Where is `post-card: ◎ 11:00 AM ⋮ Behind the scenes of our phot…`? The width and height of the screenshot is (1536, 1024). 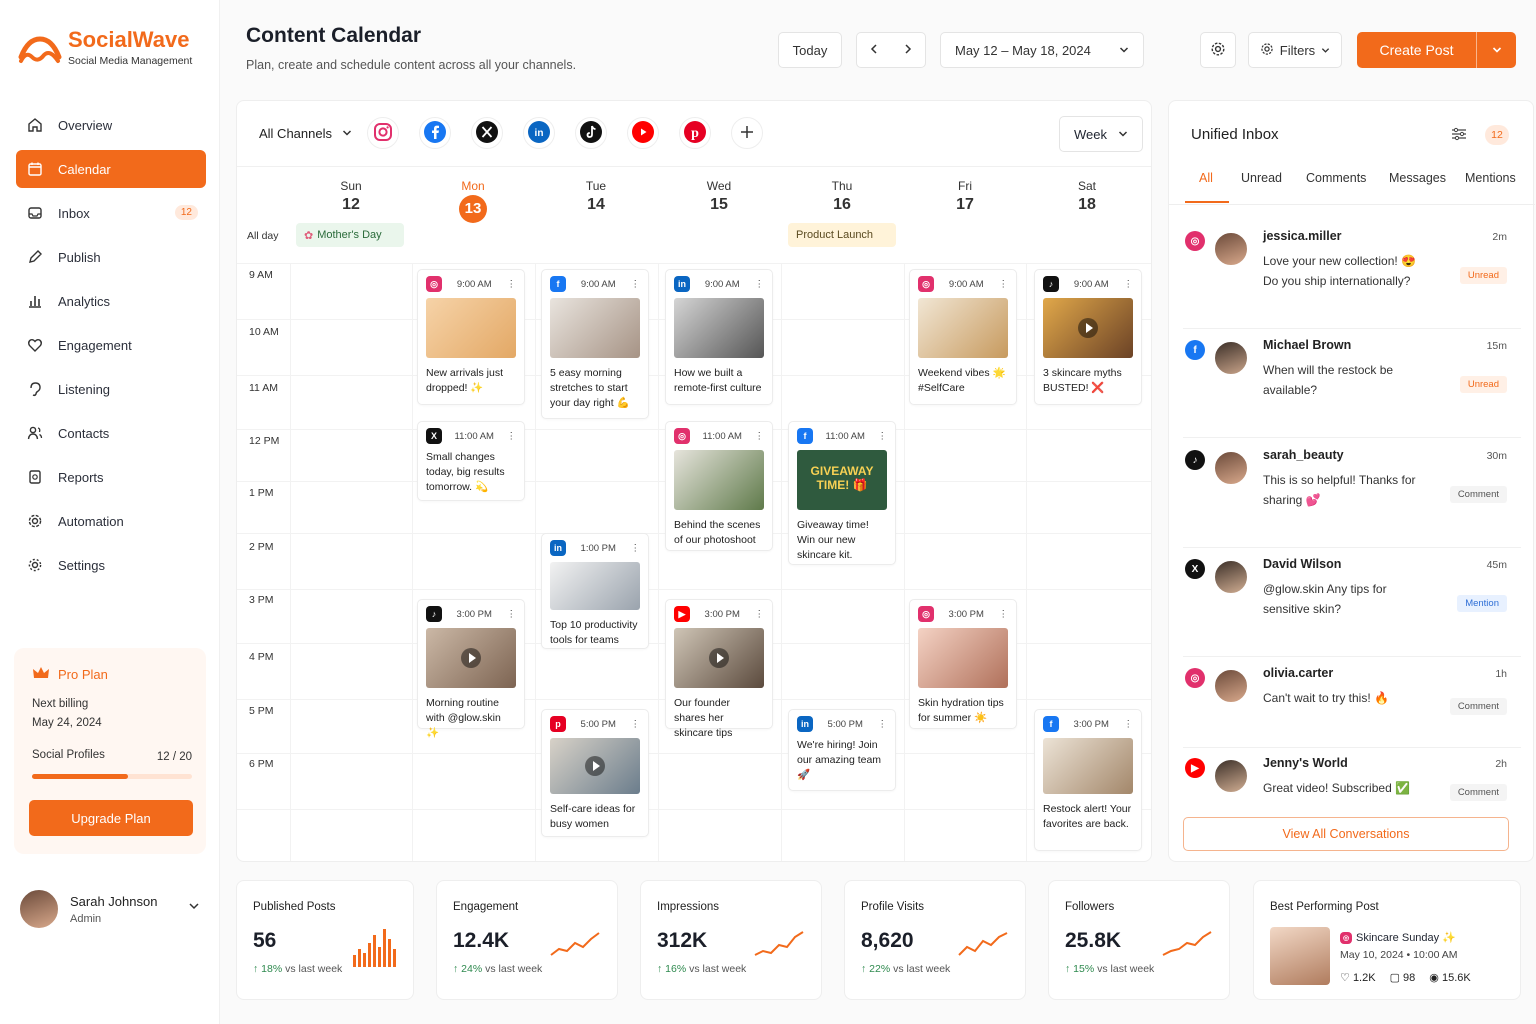
post-card: ◎ 11:00 AM ⋮ Behind the scenes of our phot… is located at coordinates (719, 486).